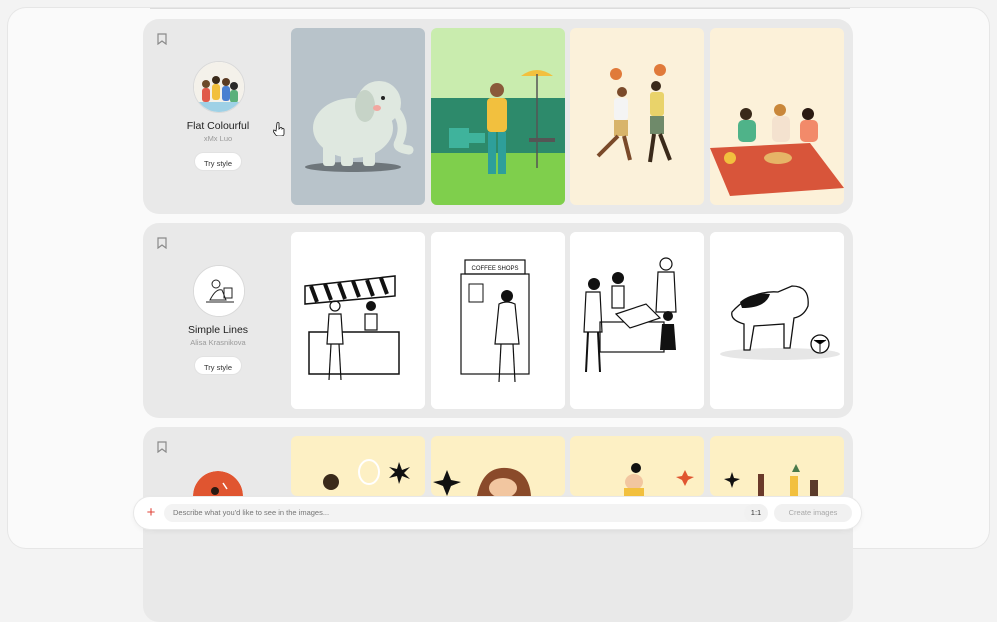 The image size is (997, 622). I want to click on style-profile: Flat Colourful xMx Luo Try style, so click(218, 116).